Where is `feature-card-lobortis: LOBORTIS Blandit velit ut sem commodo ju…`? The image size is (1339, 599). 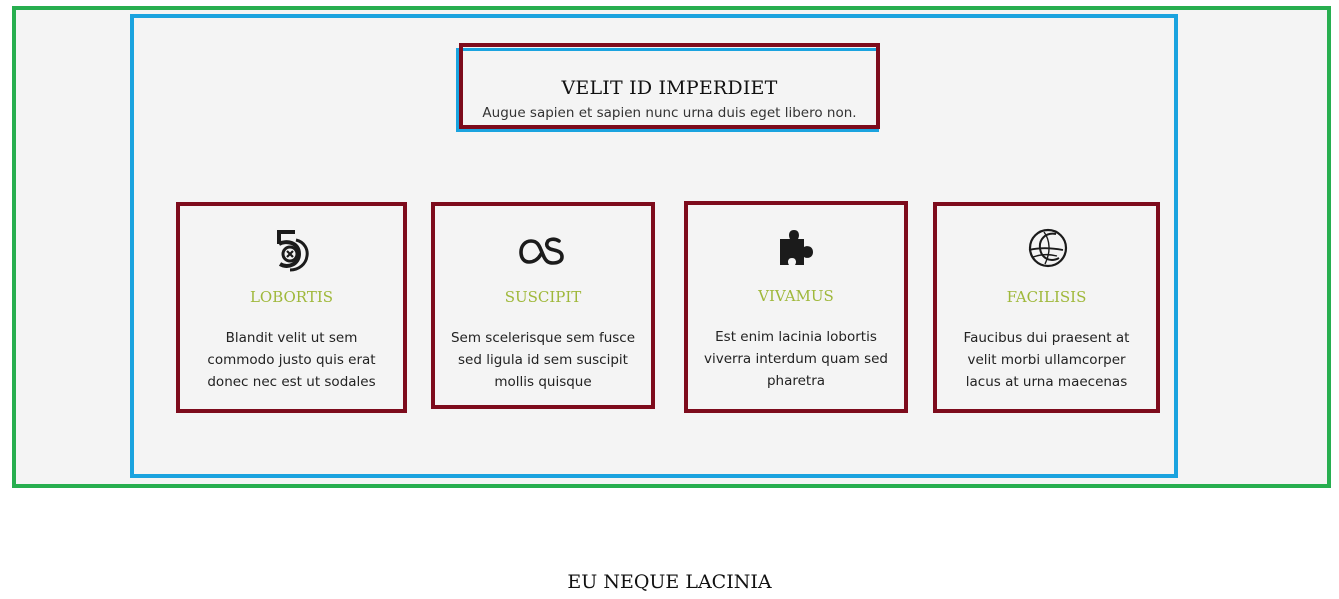 feature-card-lobortis: LOBORTIS Blandit velit ut sem commodo ju… is located at coordinates (291, 307).